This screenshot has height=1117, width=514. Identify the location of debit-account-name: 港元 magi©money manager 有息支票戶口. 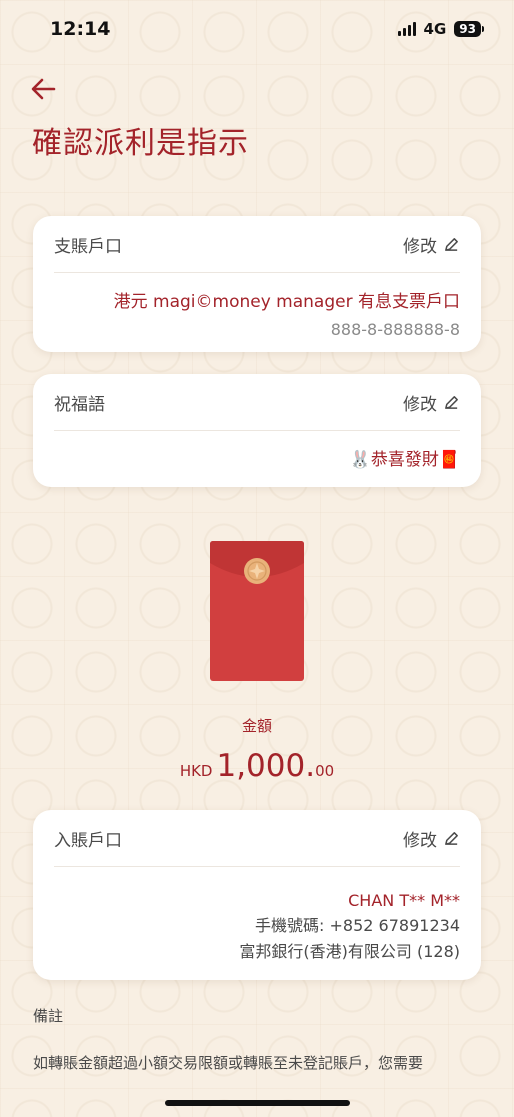
(286, 302).